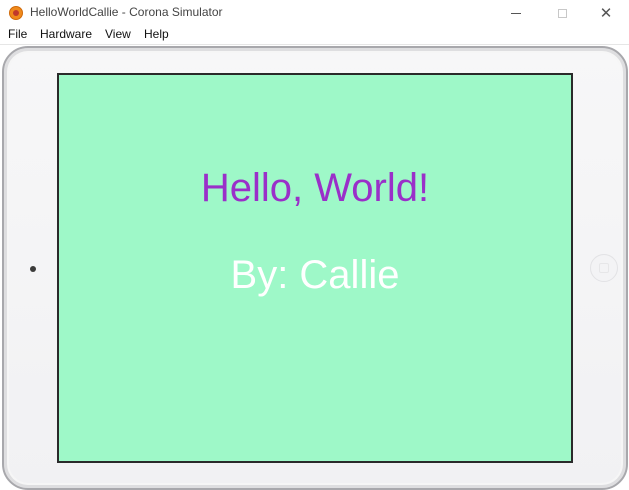 Image resolution: width=629 pixels, height=490 pixels. I want to click on title-bar: HelloWorldCallie - Corona Simulator ✕, so click(314, 13).